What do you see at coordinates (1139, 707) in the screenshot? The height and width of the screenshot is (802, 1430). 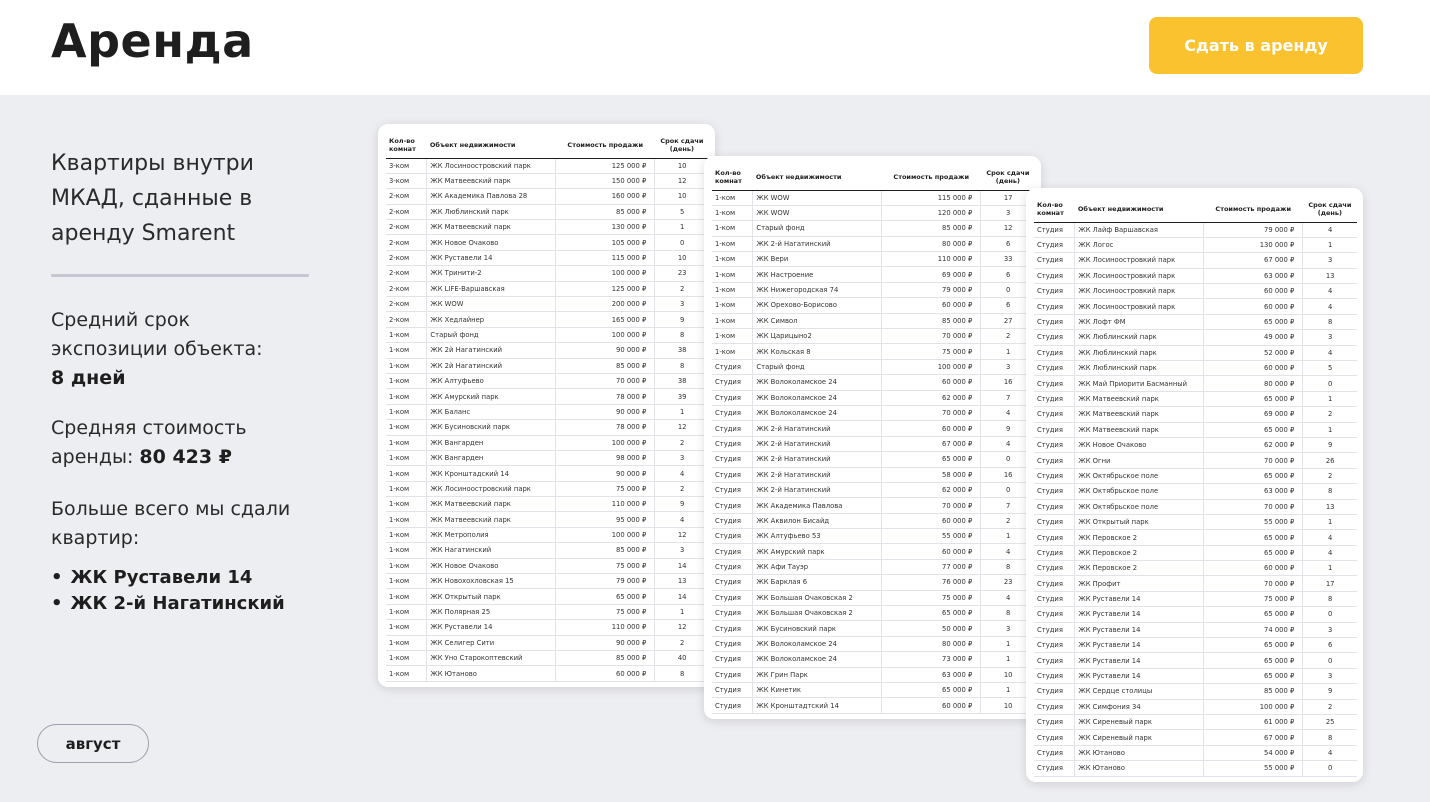 I see `property-cell: ЖК Симфония 34` at bounding box center [1139, 707].